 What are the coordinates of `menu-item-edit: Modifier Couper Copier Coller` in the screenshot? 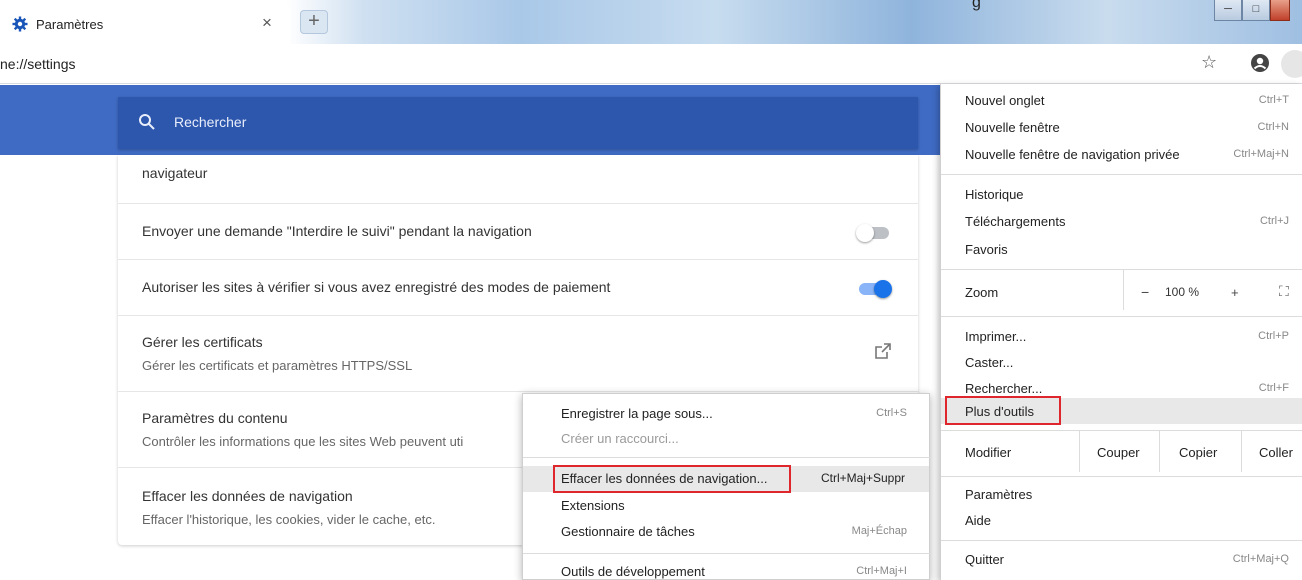 It's located at (1121, 451).